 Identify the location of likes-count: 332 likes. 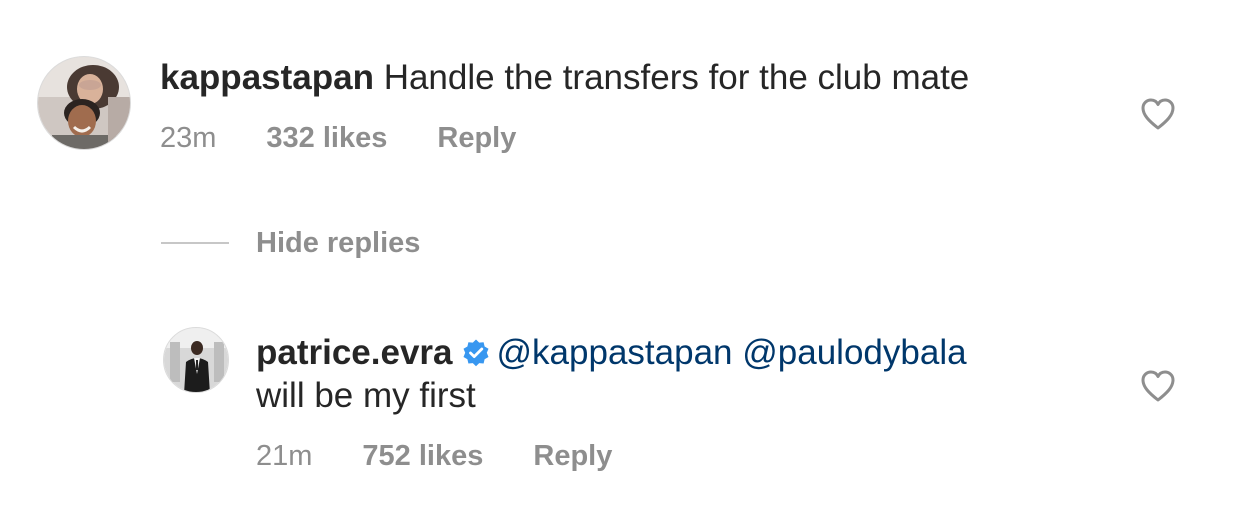
(326, 138).